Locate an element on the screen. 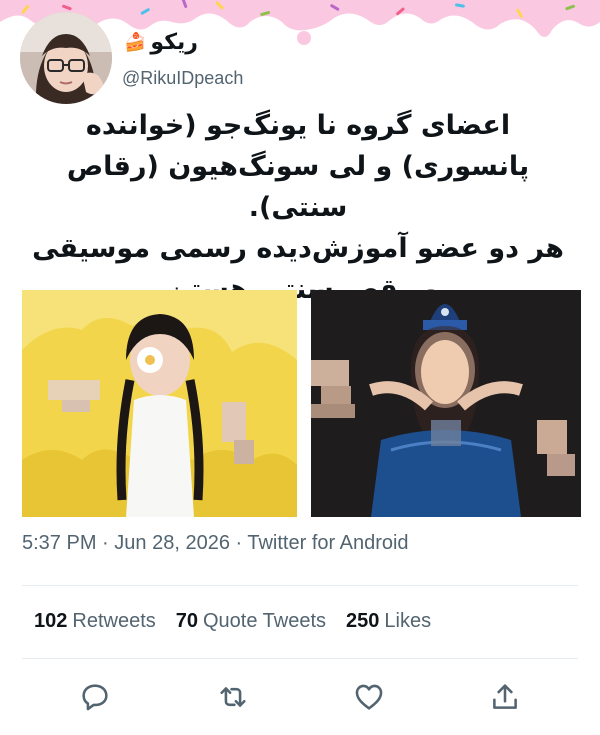 This screenshot has height=735, width=600. likes-count: 250 is located at coordinates (363, 621).